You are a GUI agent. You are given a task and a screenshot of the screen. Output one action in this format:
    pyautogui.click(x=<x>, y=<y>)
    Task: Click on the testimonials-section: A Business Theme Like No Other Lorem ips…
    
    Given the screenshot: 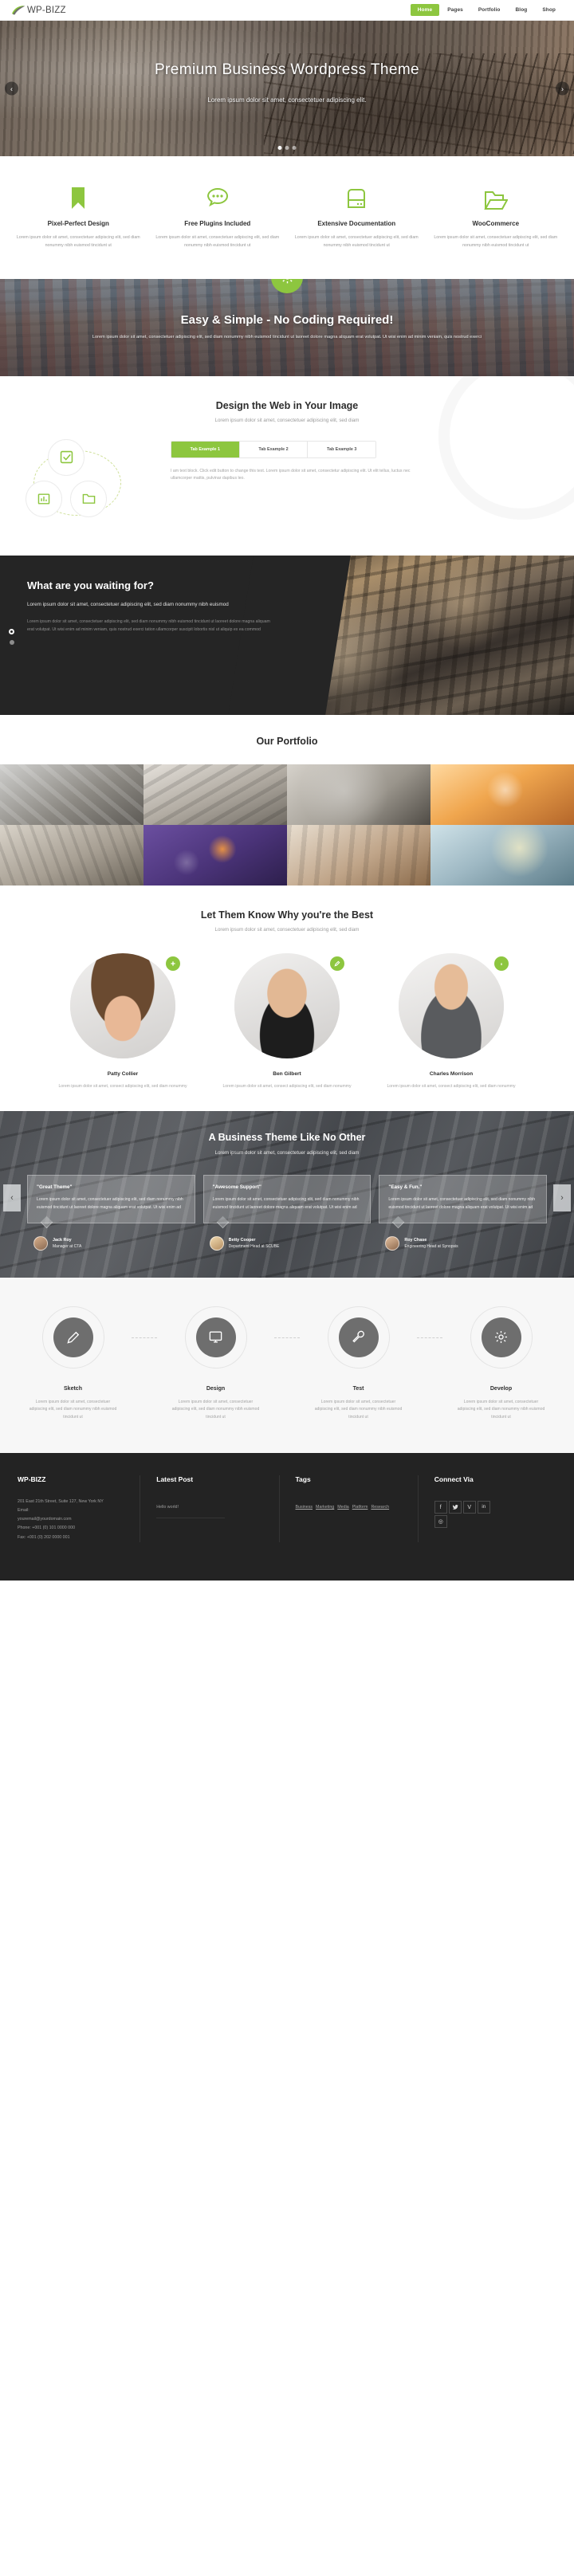 What is the action you would take?
    pyautogui.click(x=287, y=1194)
    